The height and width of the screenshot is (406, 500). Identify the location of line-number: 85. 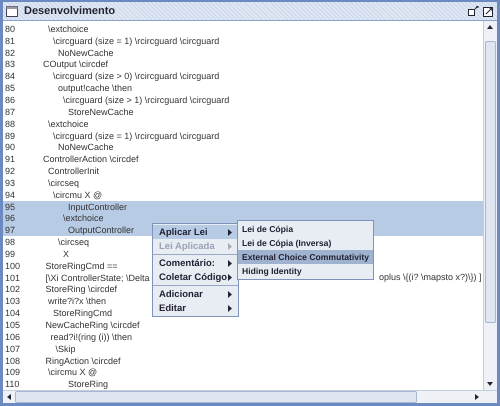
(10, 88).